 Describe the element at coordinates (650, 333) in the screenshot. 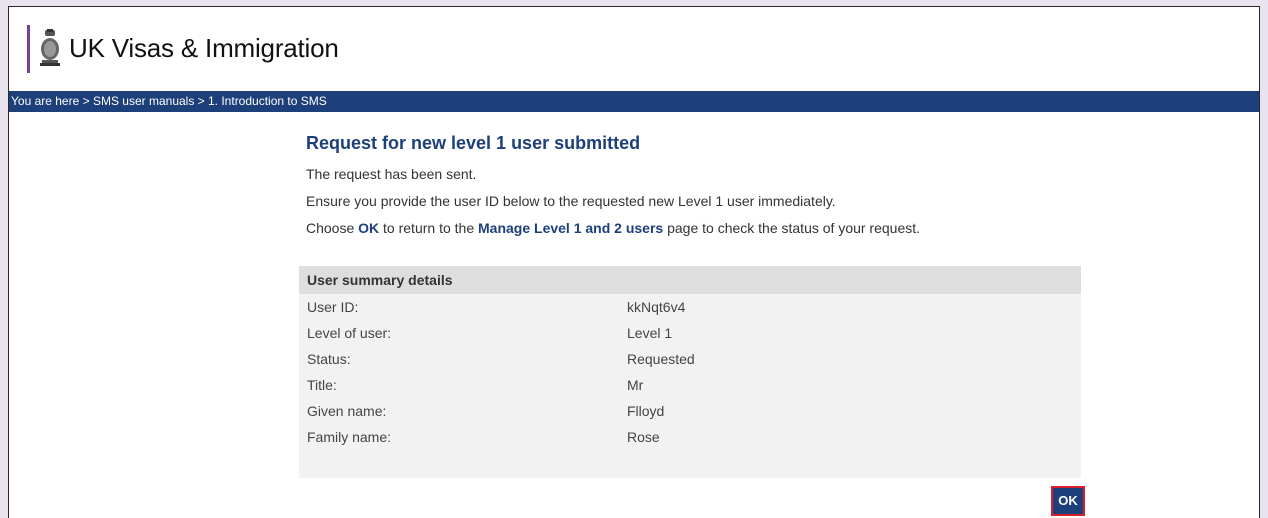

I see `row-value: Level 1` at that location.